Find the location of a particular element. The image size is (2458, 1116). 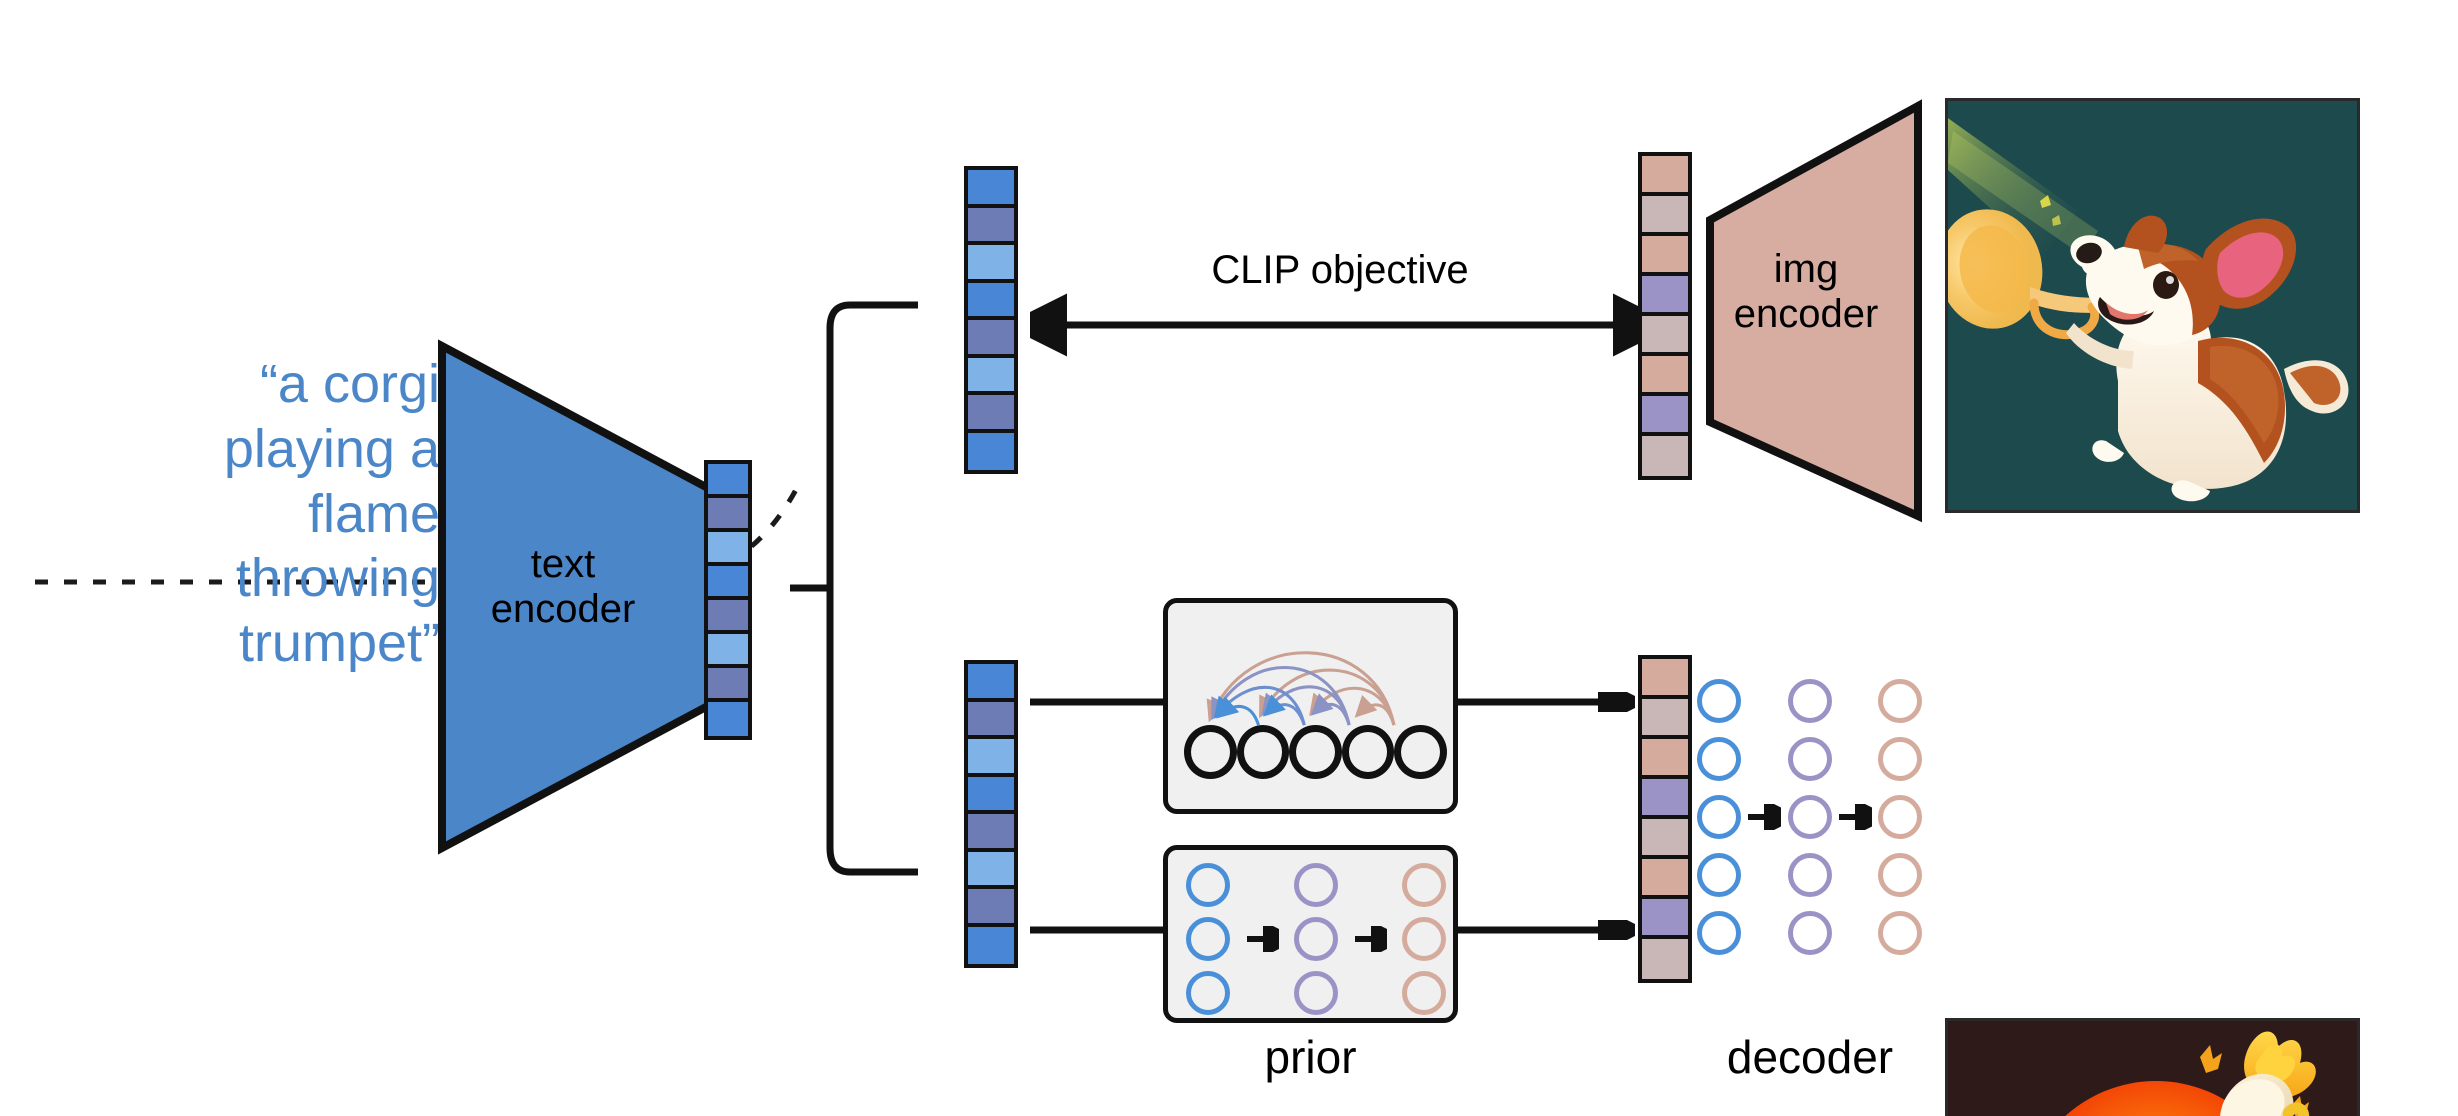

clip-training-image-art is located at coordinates (2152, 305).